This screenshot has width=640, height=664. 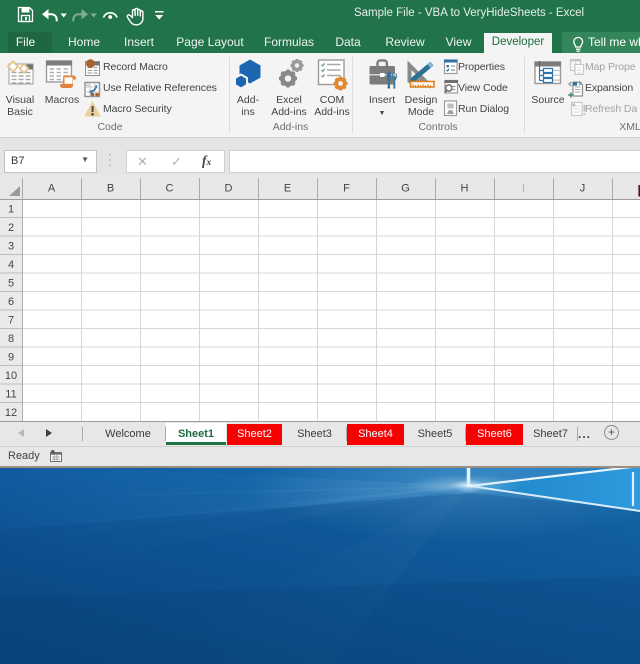 I want to click on svg-text: 7, so click(x=11, y=321).